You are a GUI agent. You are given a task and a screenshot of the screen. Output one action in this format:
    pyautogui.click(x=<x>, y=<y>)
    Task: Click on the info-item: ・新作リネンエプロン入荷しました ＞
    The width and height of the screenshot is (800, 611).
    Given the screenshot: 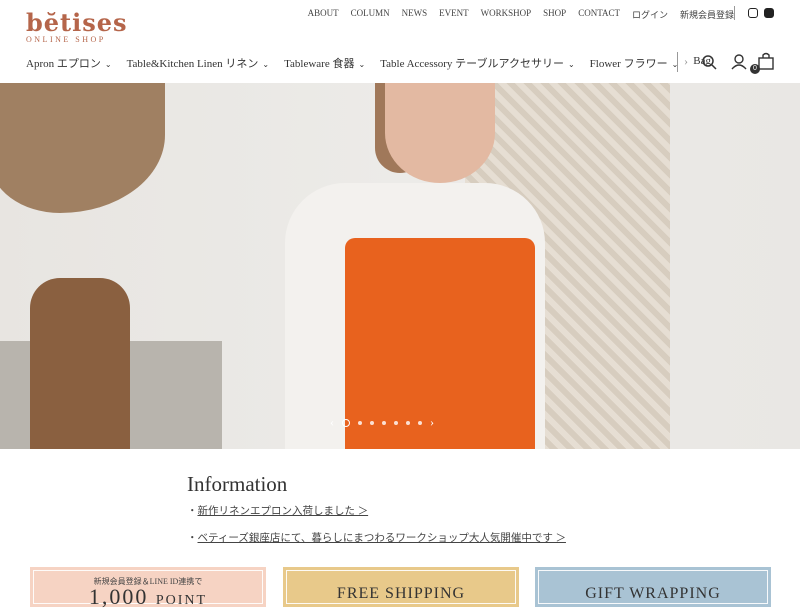 What is the action you would take?
    pyautogui.click(x=278, y=511)
    